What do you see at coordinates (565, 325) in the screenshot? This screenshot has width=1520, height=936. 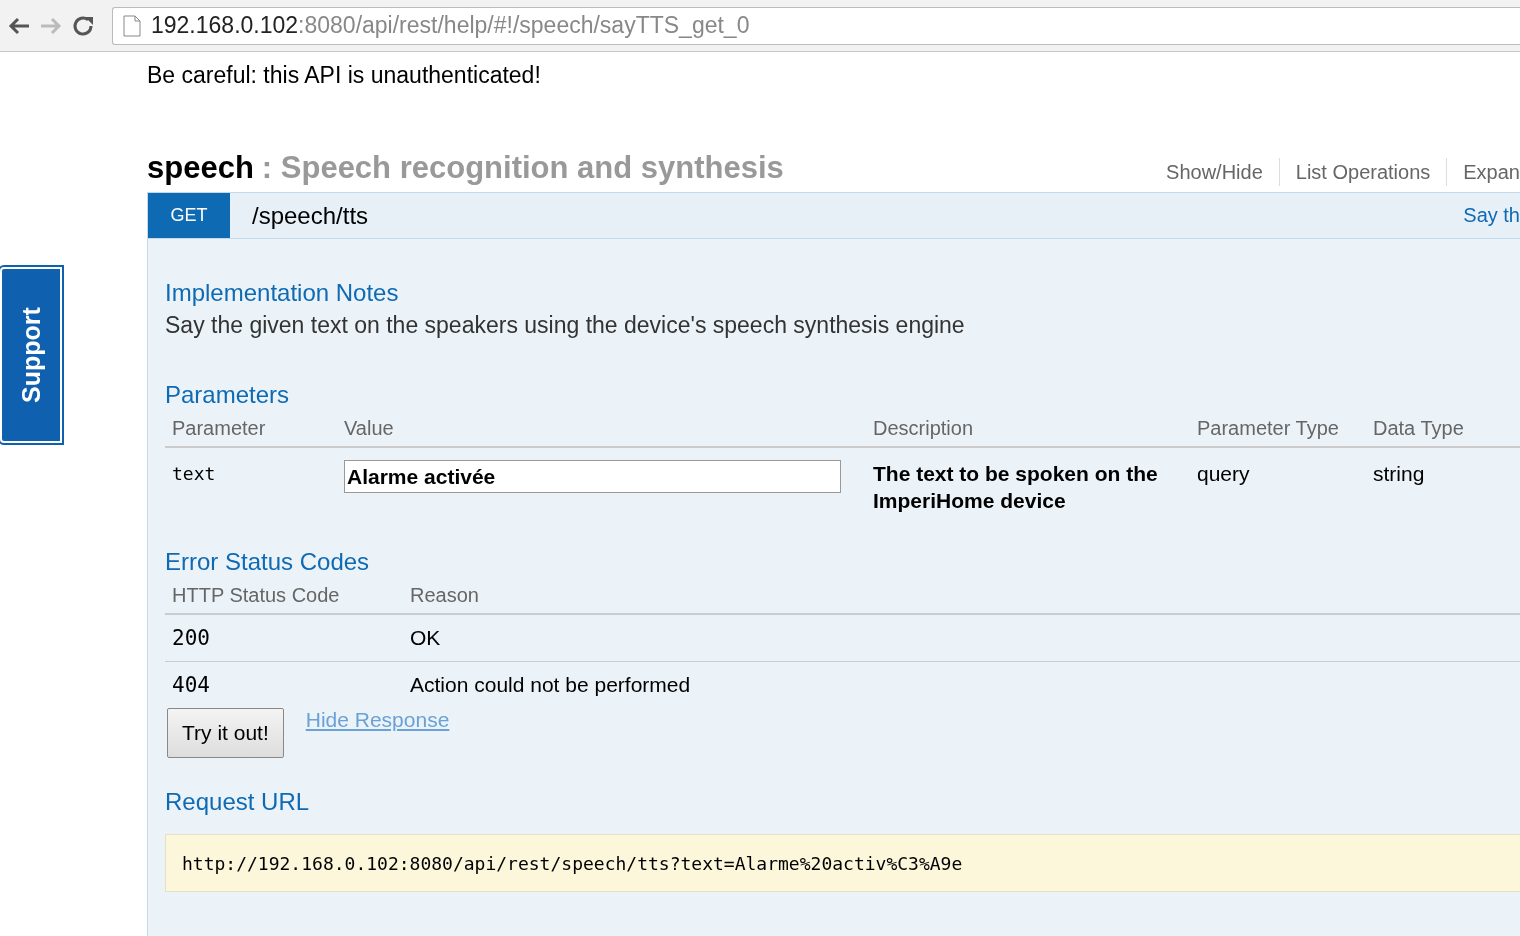 I see `implementation-note: Say the given text on the speakers using the device's speech synthesis engine` at bounding box center [565, 325].